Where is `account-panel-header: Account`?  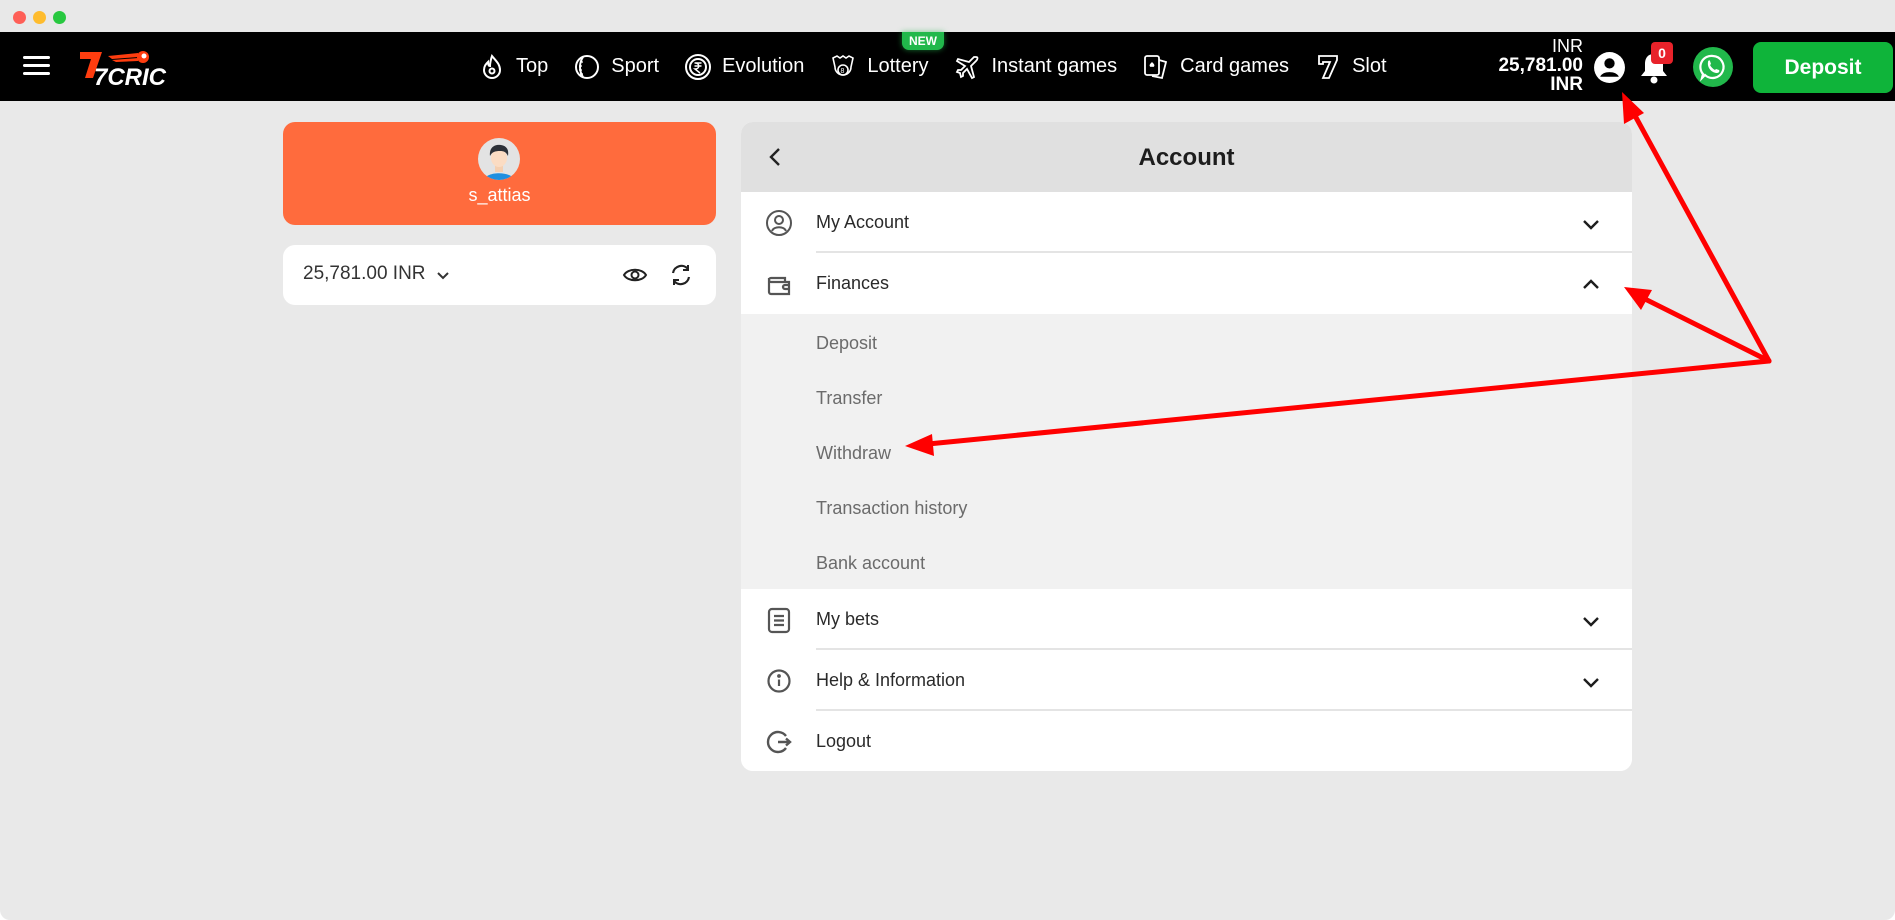
account-panel-header: Account is located at coordinates (1186, 157).